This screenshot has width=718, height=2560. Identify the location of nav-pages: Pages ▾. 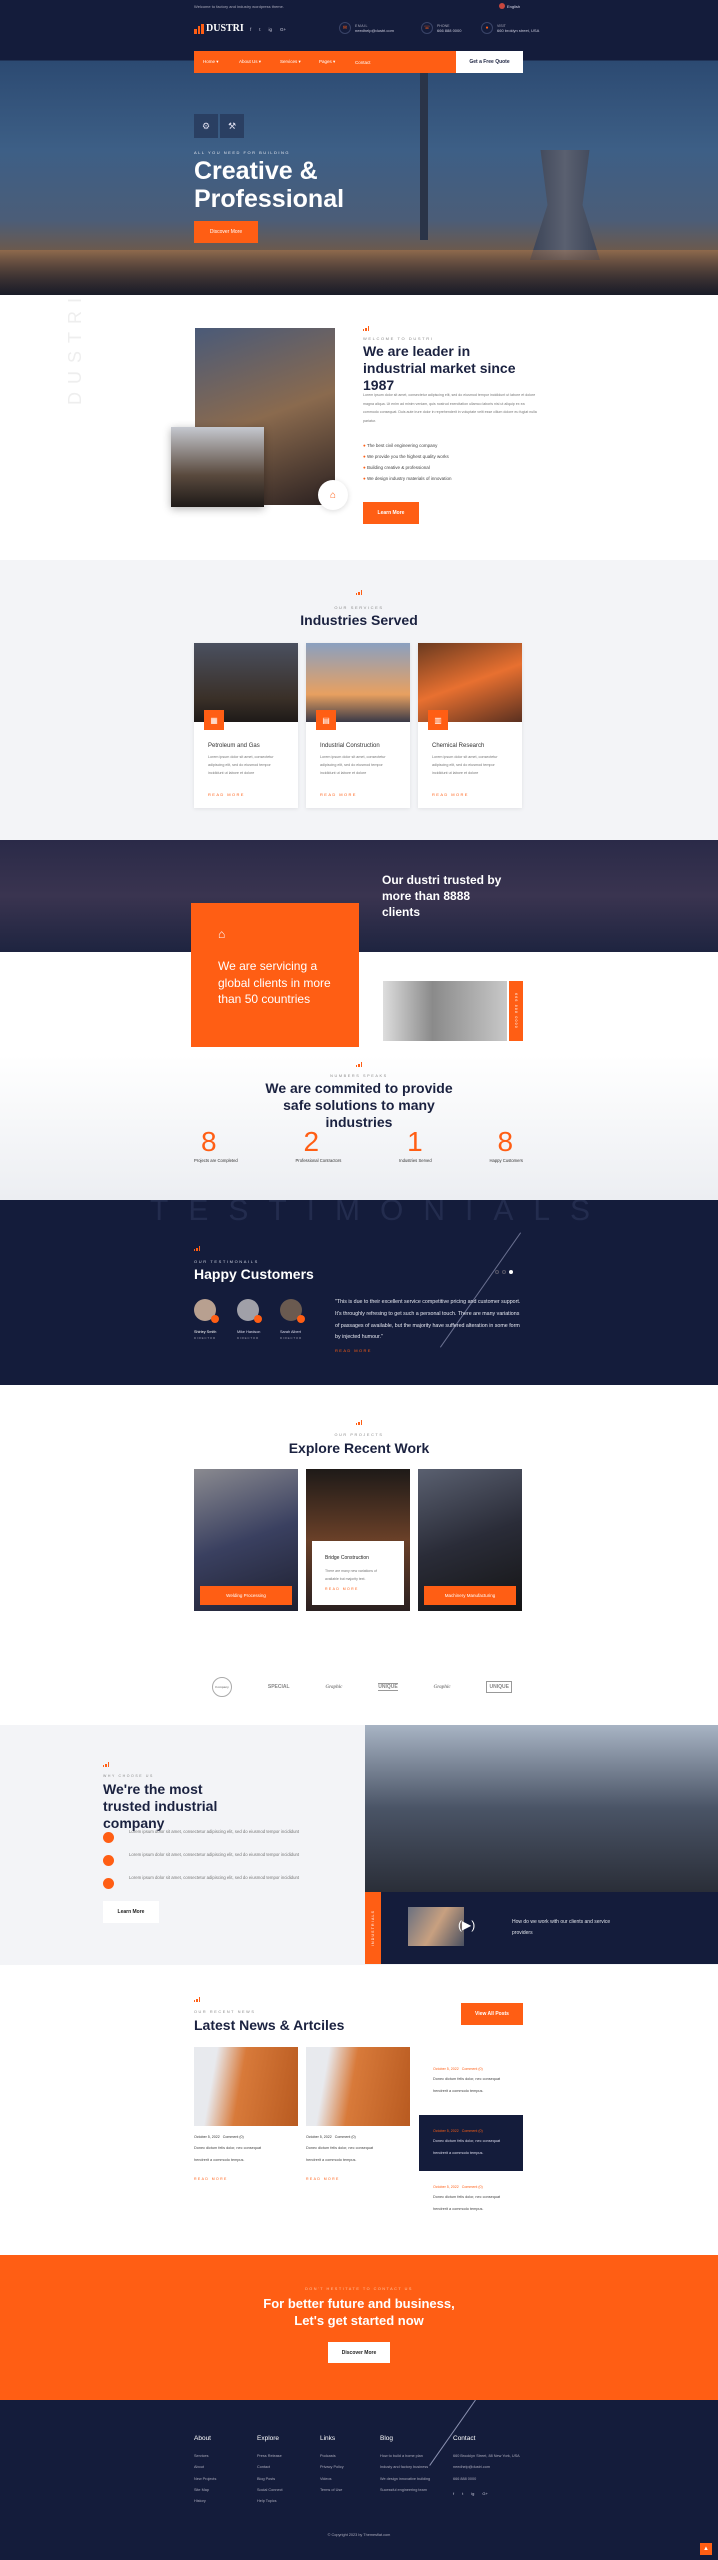
(337, 62).